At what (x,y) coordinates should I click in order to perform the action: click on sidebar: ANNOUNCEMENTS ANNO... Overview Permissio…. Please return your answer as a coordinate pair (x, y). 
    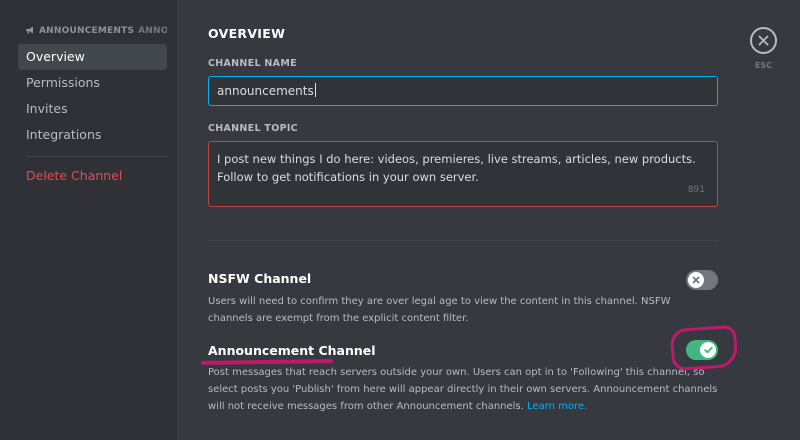
    Looking at the image, I should click on (93, 104).